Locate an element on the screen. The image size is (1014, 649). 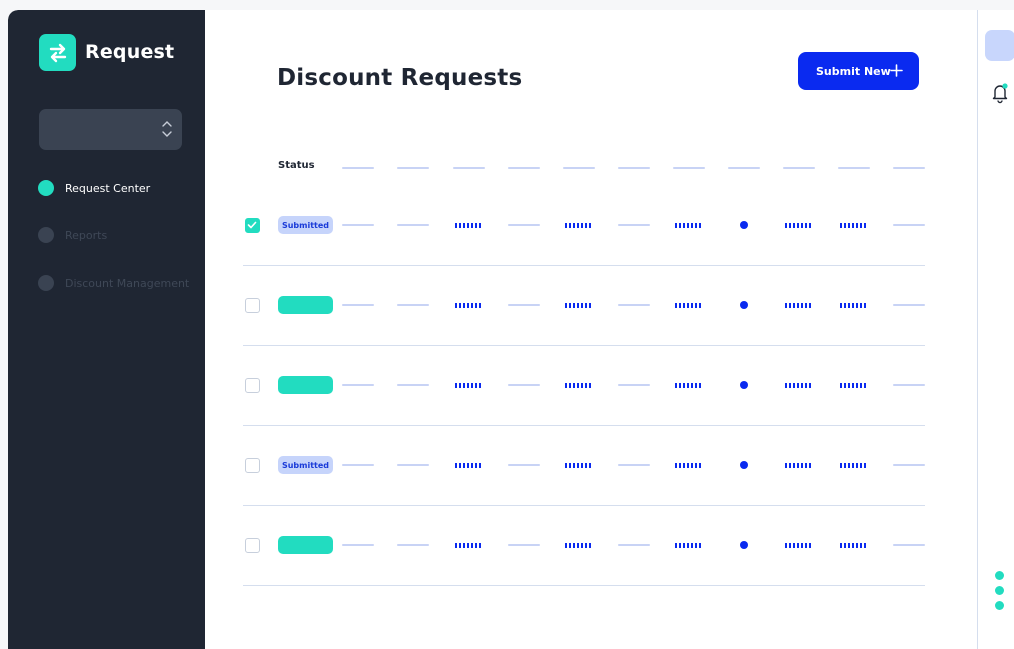
bell-icon is located at coordinates (1000, 93).